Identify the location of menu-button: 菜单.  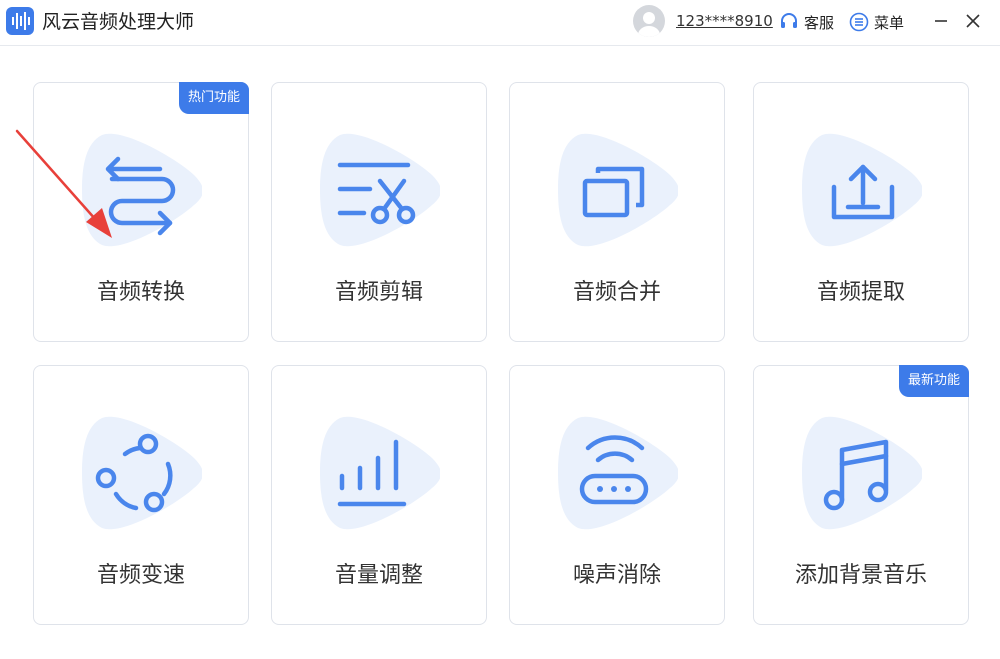
(876, 22).